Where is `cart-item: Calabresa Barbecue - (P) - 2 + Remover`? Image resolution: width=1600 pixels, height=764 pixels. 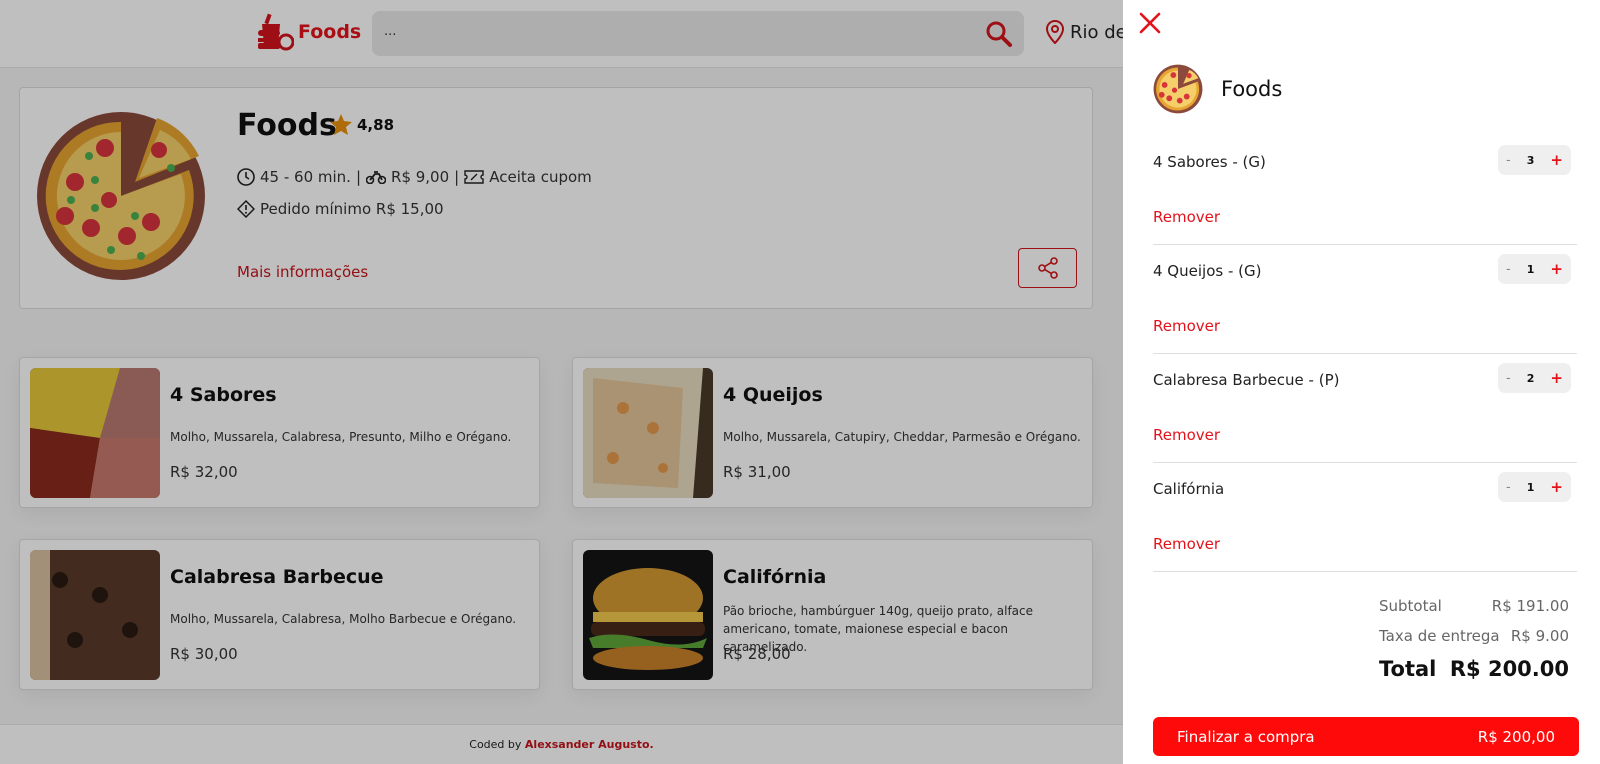 cart-item: Calabresa Barbecue - (P) - 2 + Remover is located at coordinates (1365, 408).